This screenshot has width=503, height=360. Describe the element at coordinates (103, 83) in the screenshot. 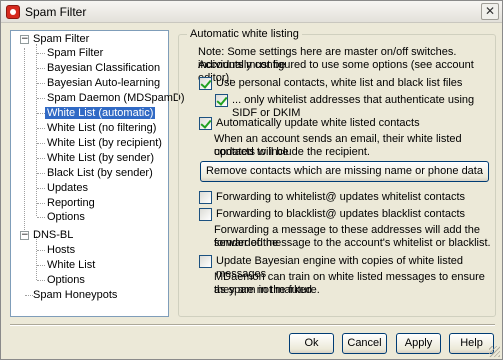

I see `tree-item-bayesian-auto-learning: Bayesian Auto-learning` at that location.